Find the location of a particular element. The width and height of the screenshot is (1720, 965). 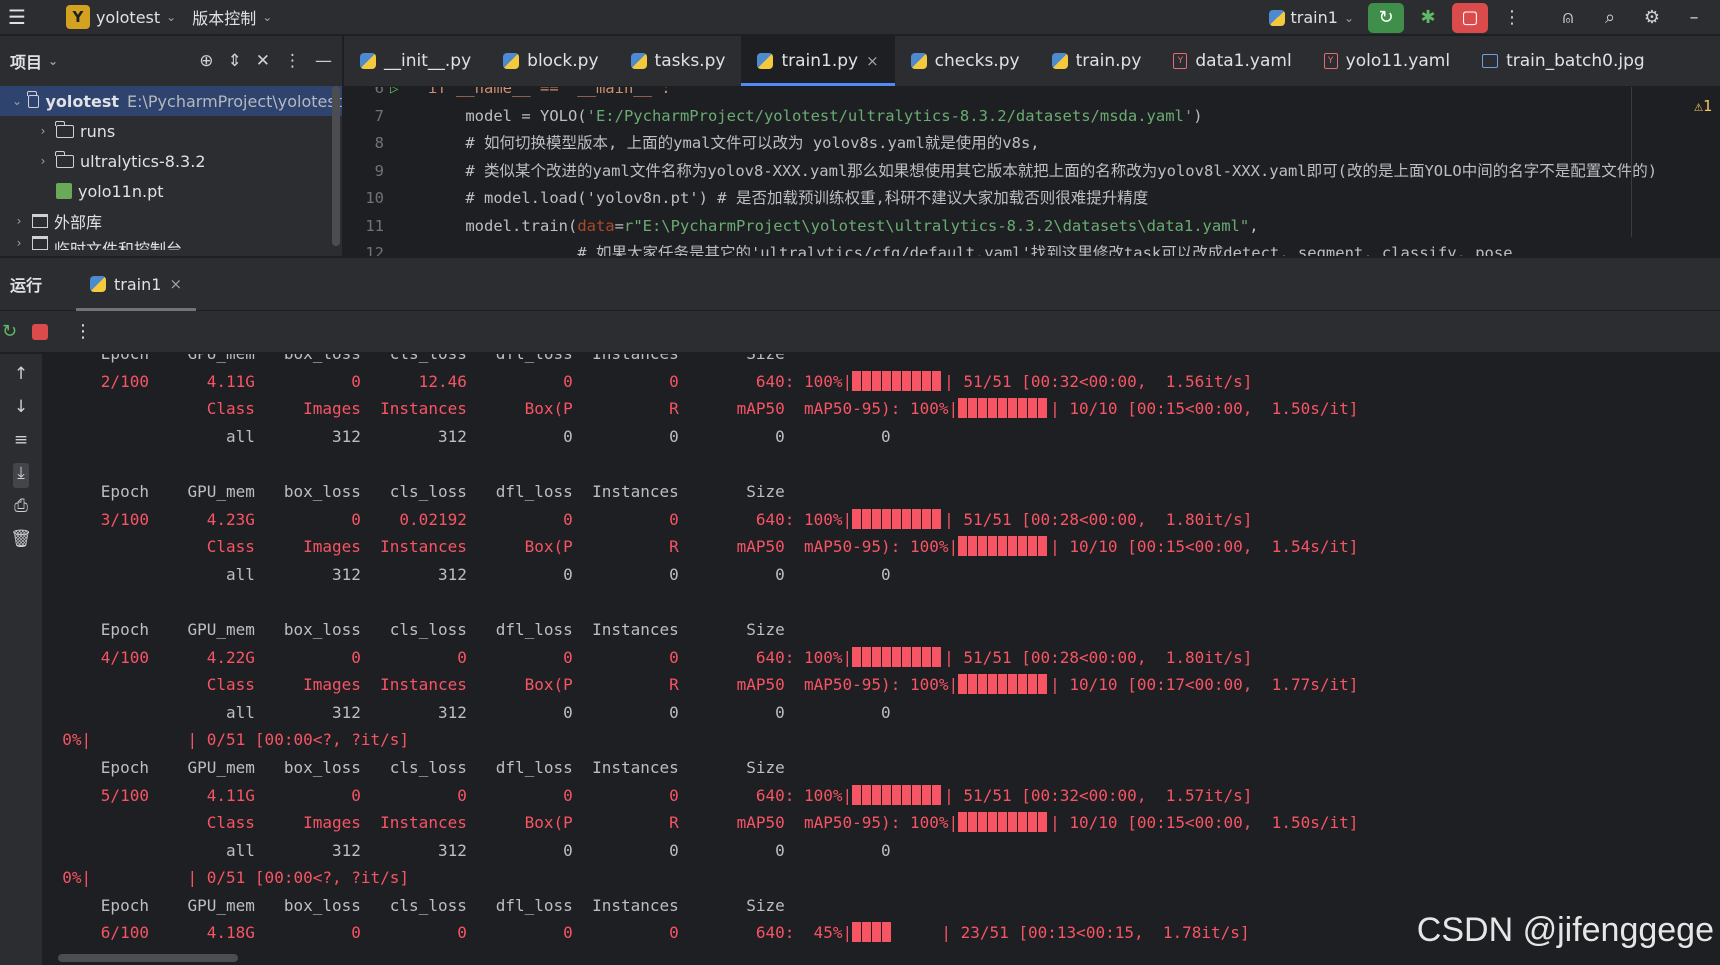

search-icon: ⌕ is located at coordinates (1610, 17).